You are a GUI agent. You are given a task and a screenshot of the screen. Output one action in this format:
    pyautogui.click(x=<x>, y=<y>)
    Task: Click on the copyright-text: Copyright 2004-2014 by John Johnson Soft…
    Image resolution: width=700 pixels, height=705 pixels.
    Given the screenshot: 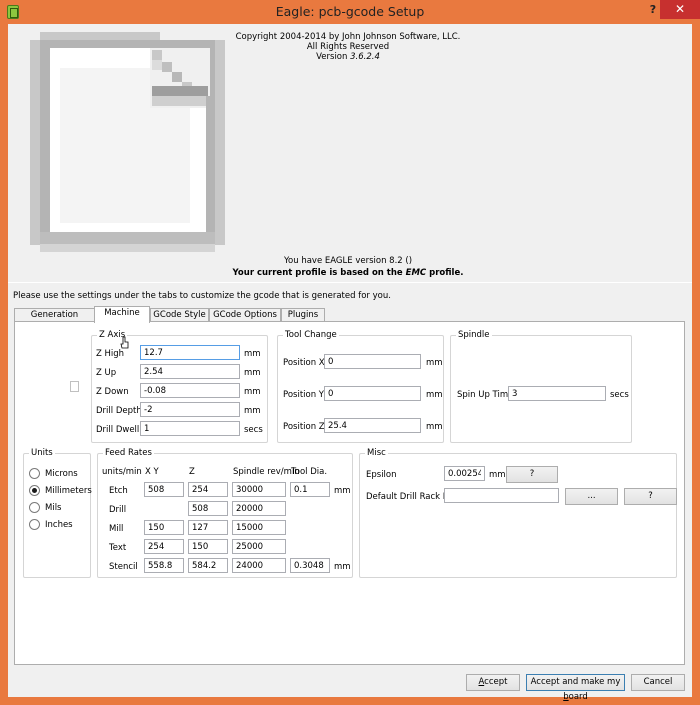 What is the action you would take?
    pyautogui.click(x=348, y=37)
    